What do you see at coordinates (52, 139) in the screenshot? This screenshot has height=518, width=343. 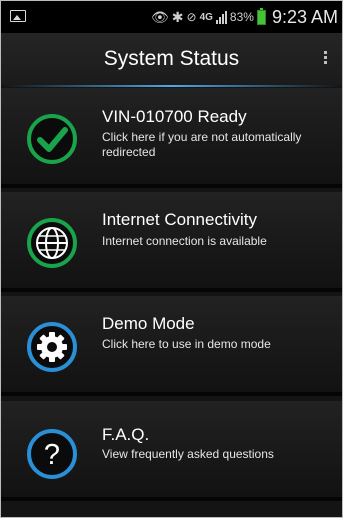 I see `check-circle-icon` at bounding box center [52, 139].